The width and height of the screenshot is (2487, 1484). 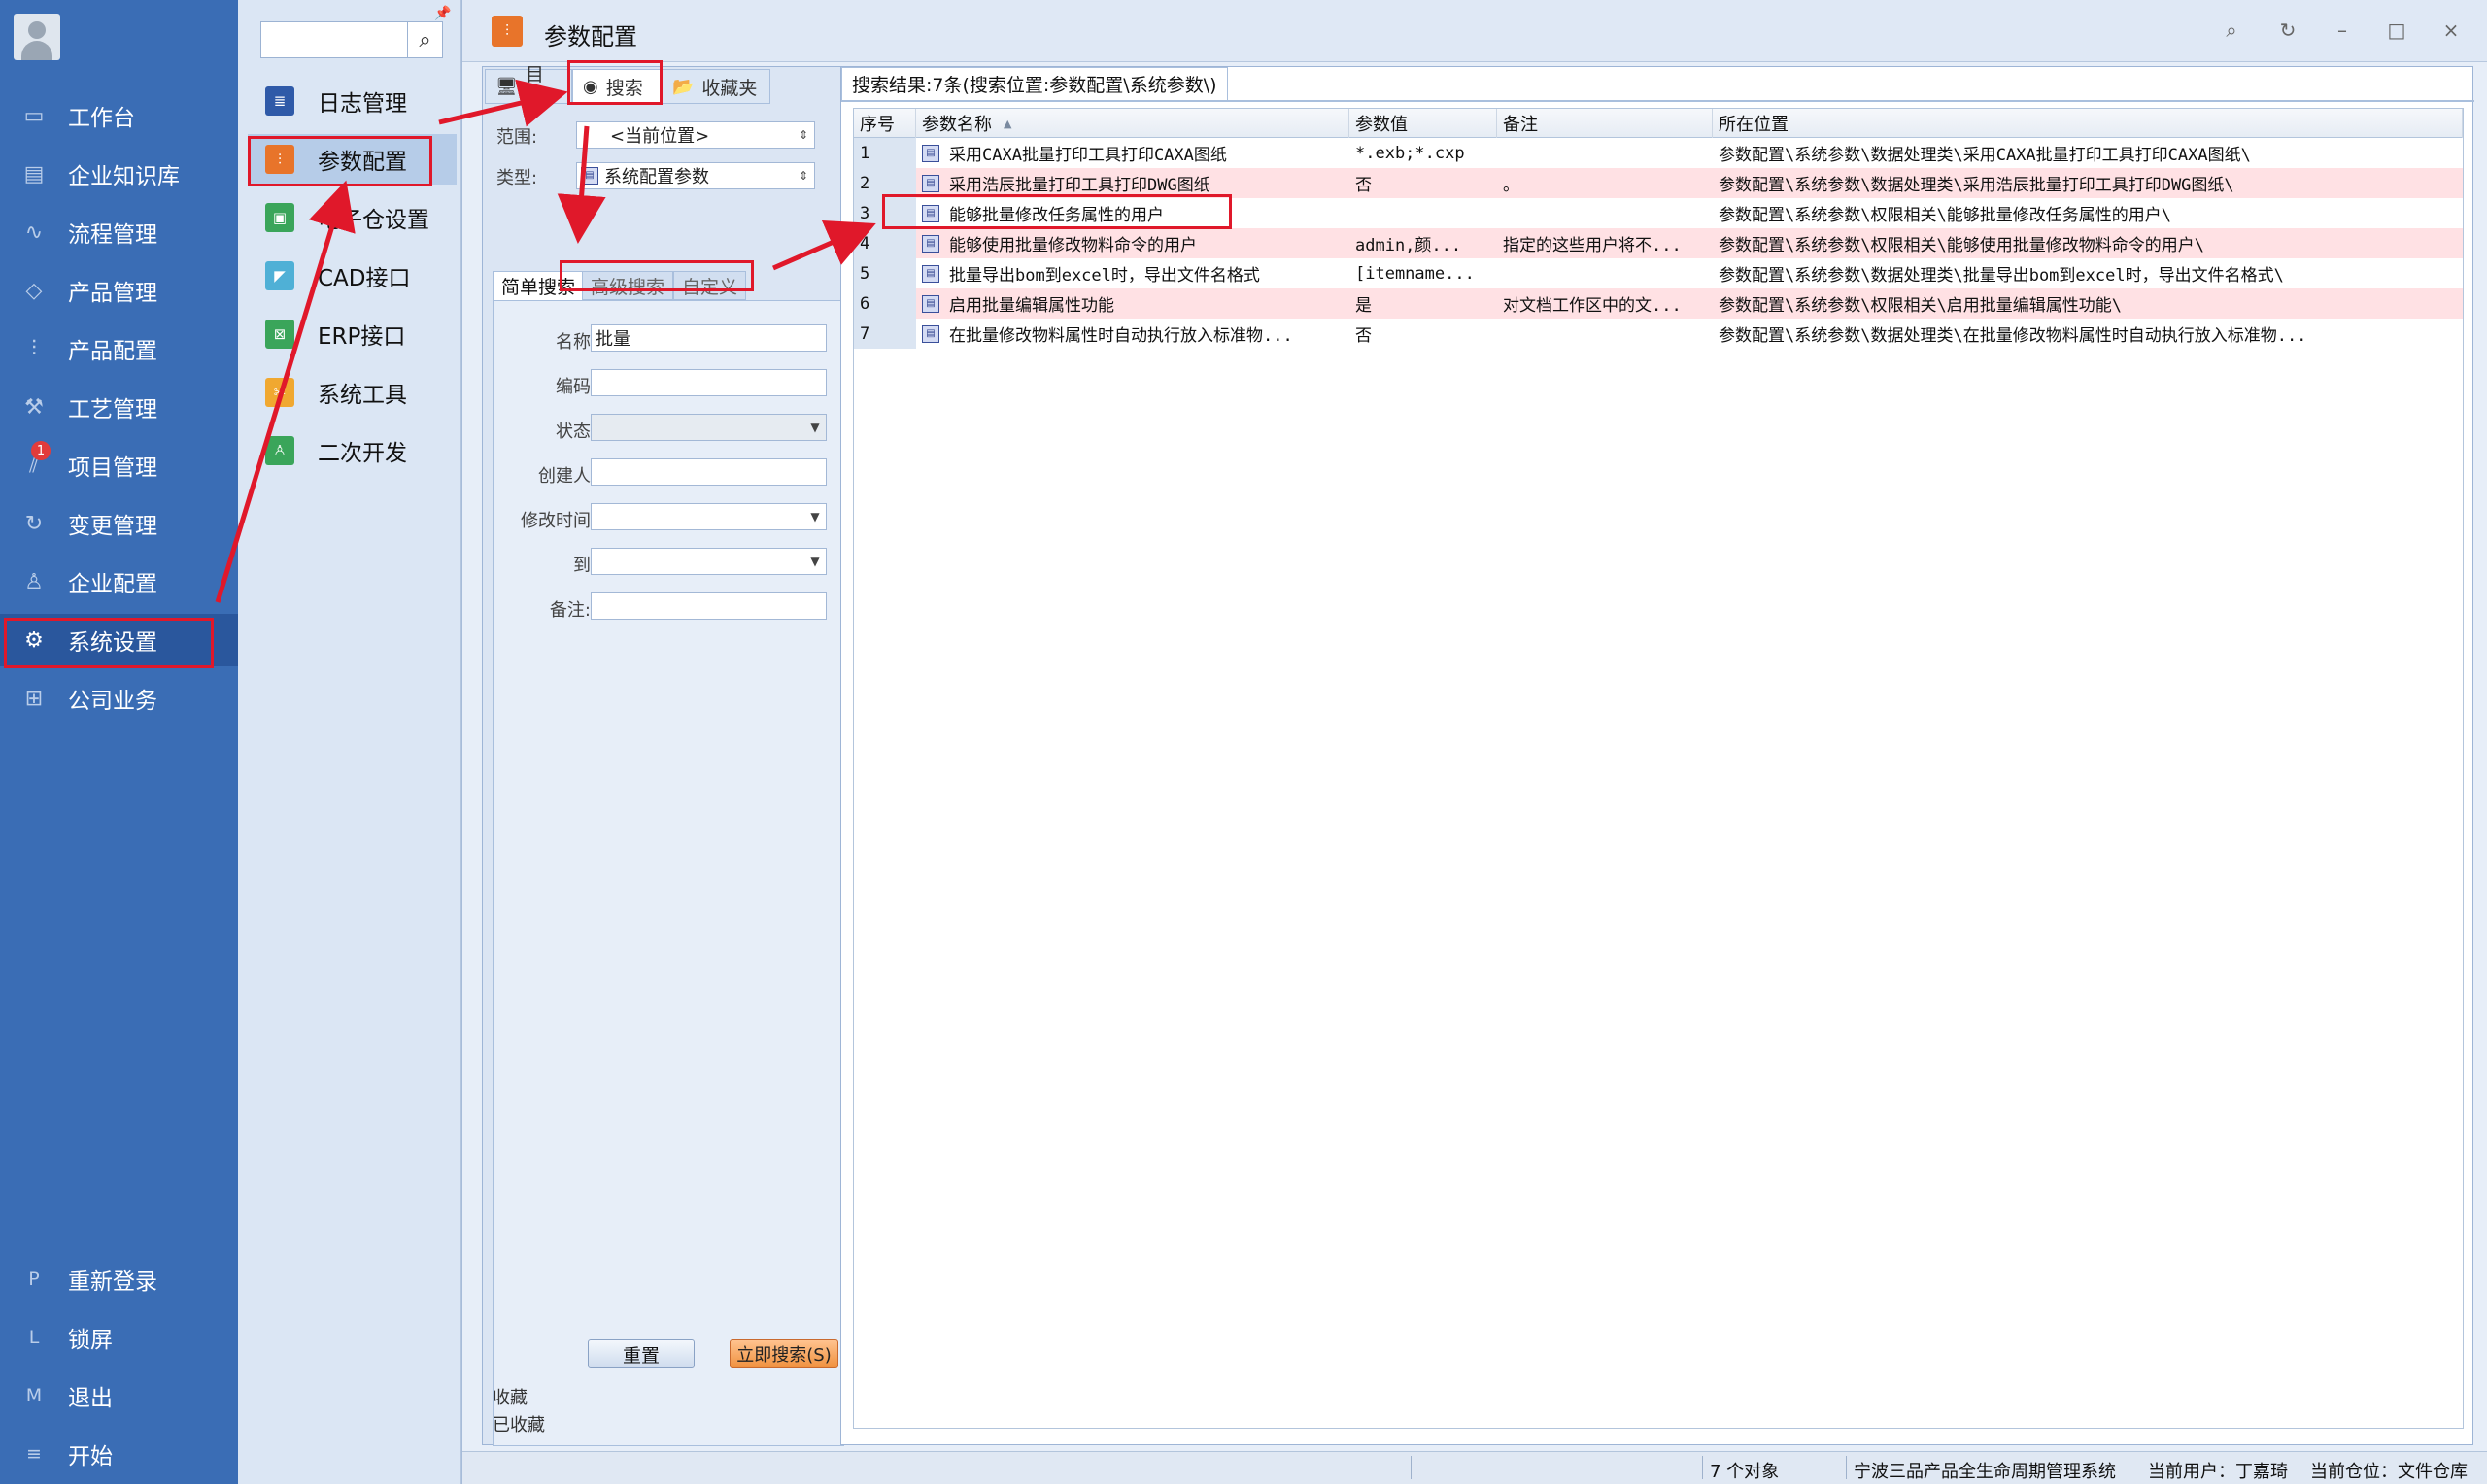 What do you see at coordinates (709, 516) in the screenshot?
I see `modified-from-select: ▼` at bounding box center [709, 516].